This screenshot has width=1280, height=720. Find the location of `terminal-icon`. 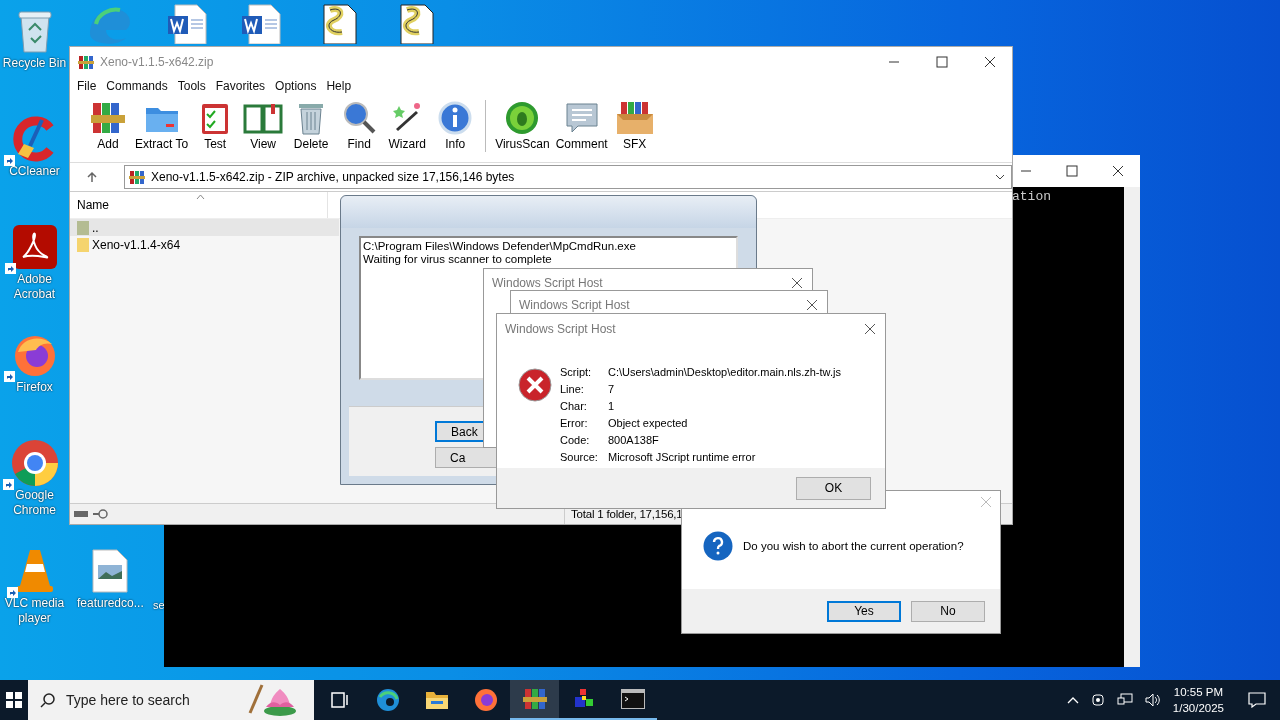

terminal-icon is located at coordinates (632, 699).